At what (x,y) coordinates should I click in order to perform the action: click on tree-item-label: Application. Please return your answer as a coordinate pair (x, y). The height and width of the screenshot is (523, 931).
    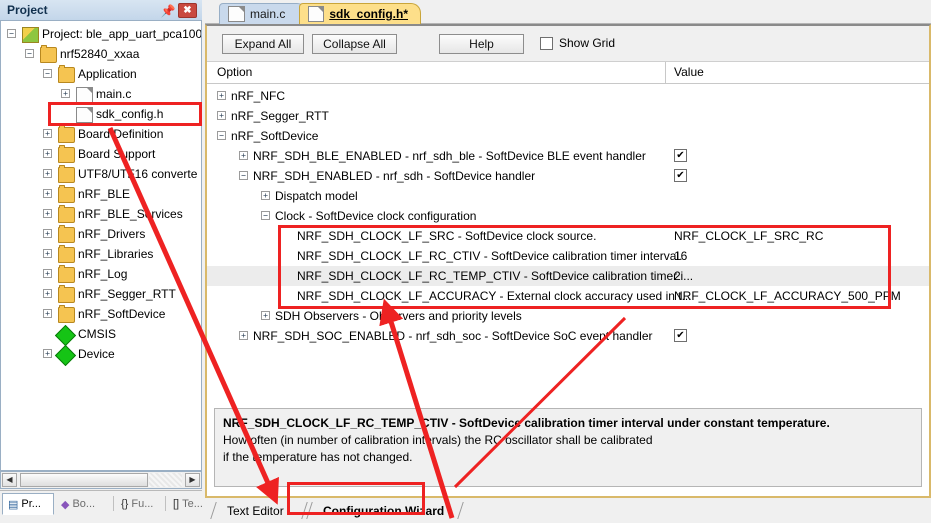
    Looking at the image, I should click on (107, 74).